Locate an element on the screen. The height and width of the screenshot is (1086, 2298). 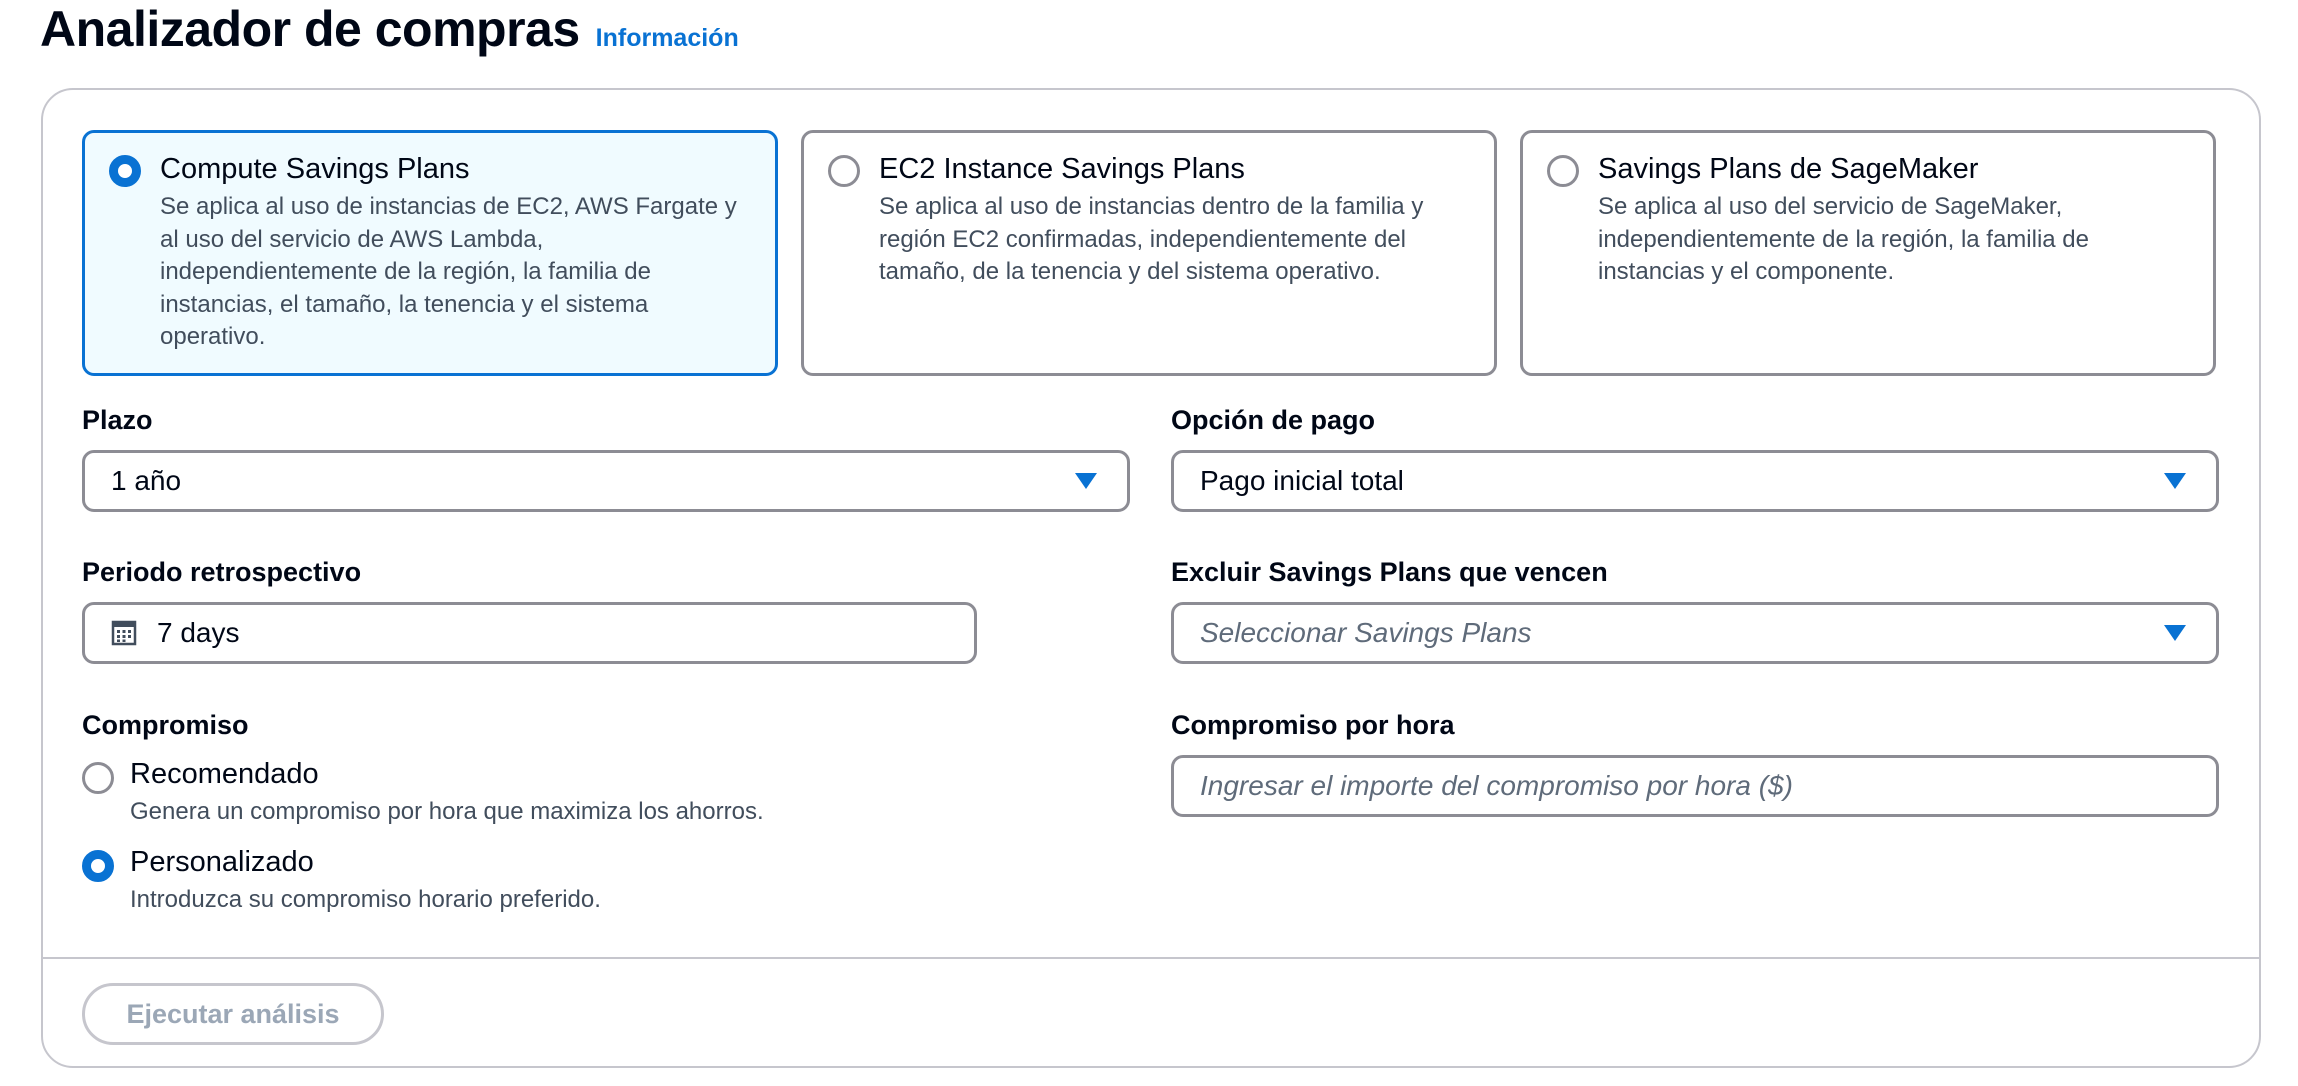
commitment-option-label: Recomendado is located at coordinates (224, 774).